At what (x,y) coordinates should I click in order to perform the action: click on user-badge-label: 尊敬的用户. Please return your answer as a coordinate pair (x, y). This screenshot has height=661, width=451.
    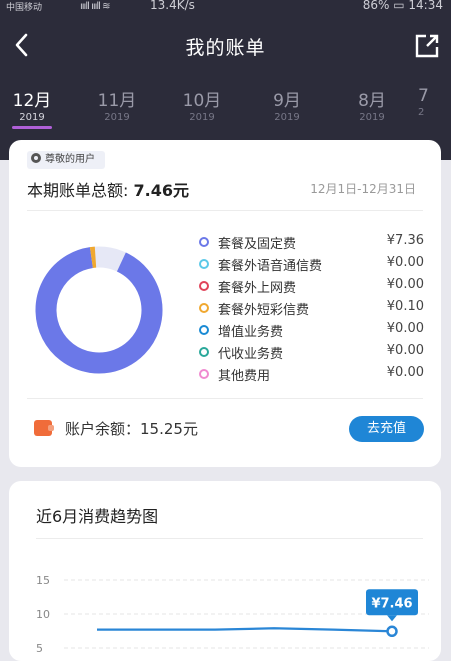
    Looking at the image, I should click on (70, 159).